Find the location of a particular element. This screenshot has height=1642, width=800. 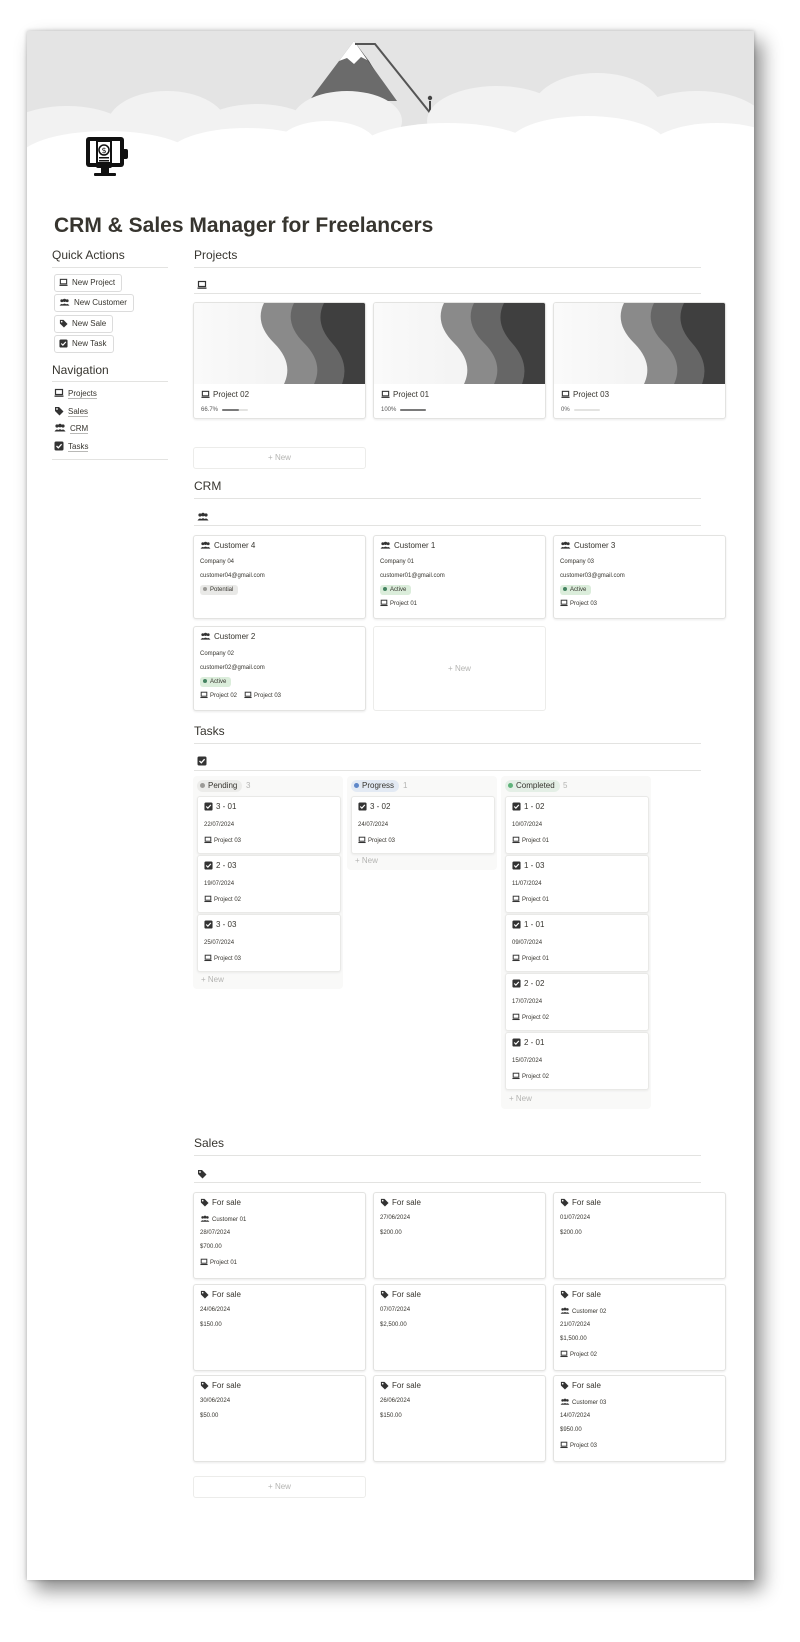

column-count: 5 is located at coordinates (565, 785).